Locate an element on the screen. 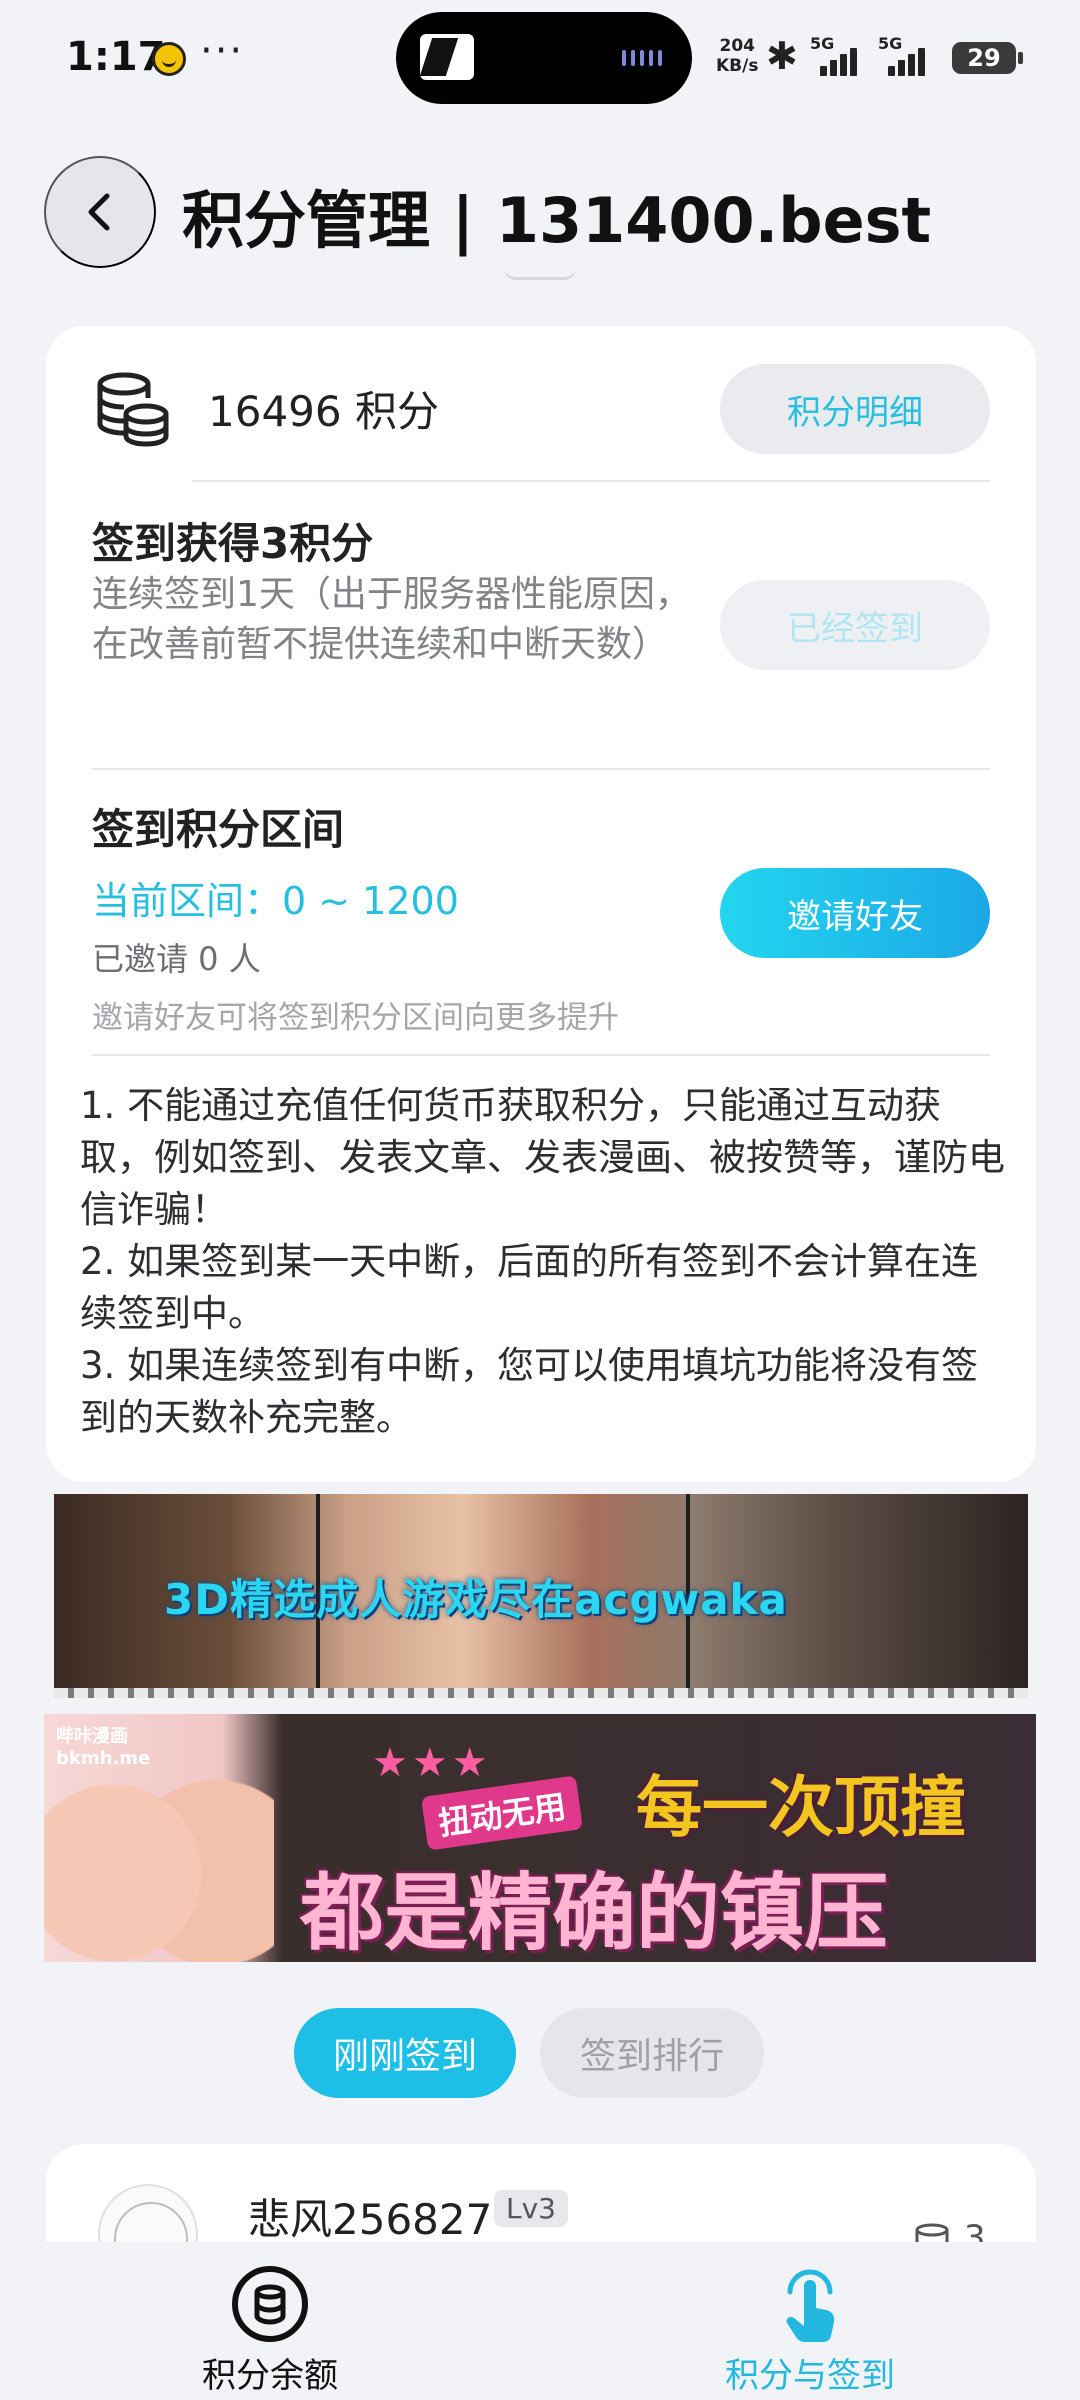  stars-icon: ★★★ is located at coordinates (432, 1763).